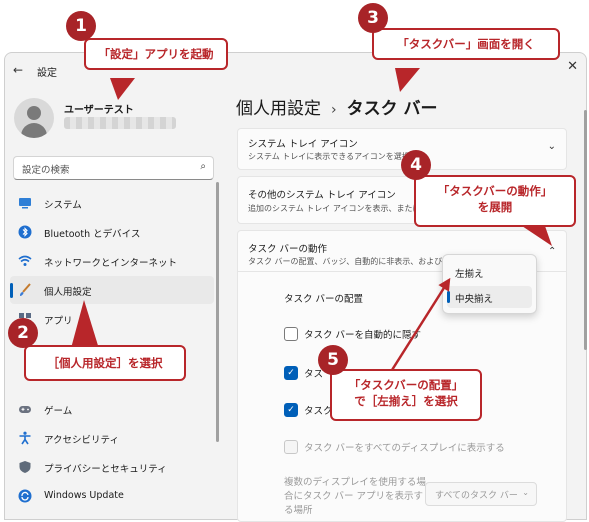 The width and height of the screenshot is (589, 522). What do you see at coordinates (25, 203) in the screenshot?
I see `monitor-icon` at bounding box center [25, 203].